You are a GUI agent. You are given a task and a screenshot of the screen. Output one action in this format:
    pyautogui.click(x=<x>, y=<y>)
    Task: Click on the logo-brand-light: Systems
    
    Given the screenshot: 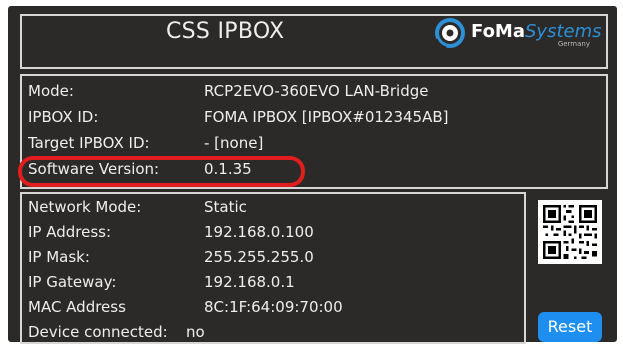 What is the action you would take?
    pyautogui.click(x=563, y=31)
    